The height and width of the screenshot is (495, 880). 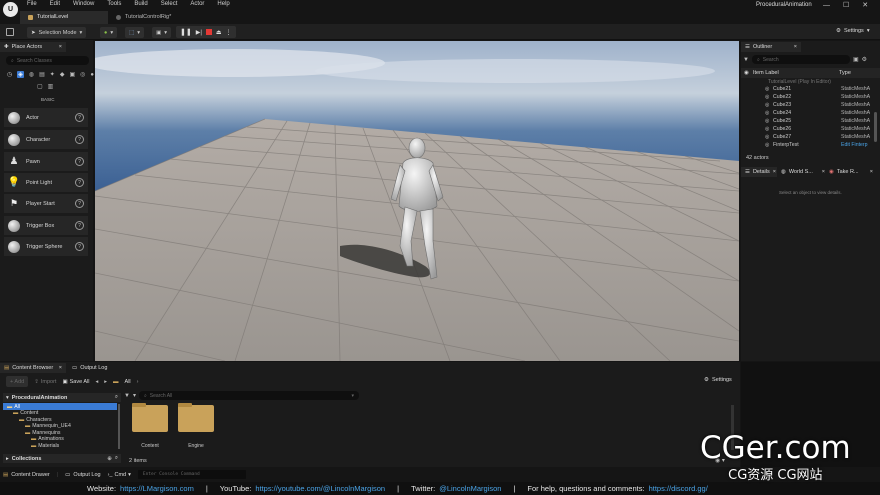 I want to click on tab-outliner: ☰ Outliner ×, so click(x=771, y=47).